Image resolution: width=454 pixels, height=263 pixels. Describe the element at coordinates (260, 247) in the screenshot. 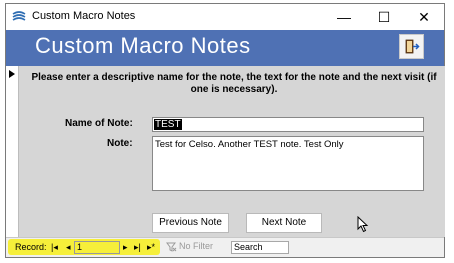

I see `search-input: Search` at that location.